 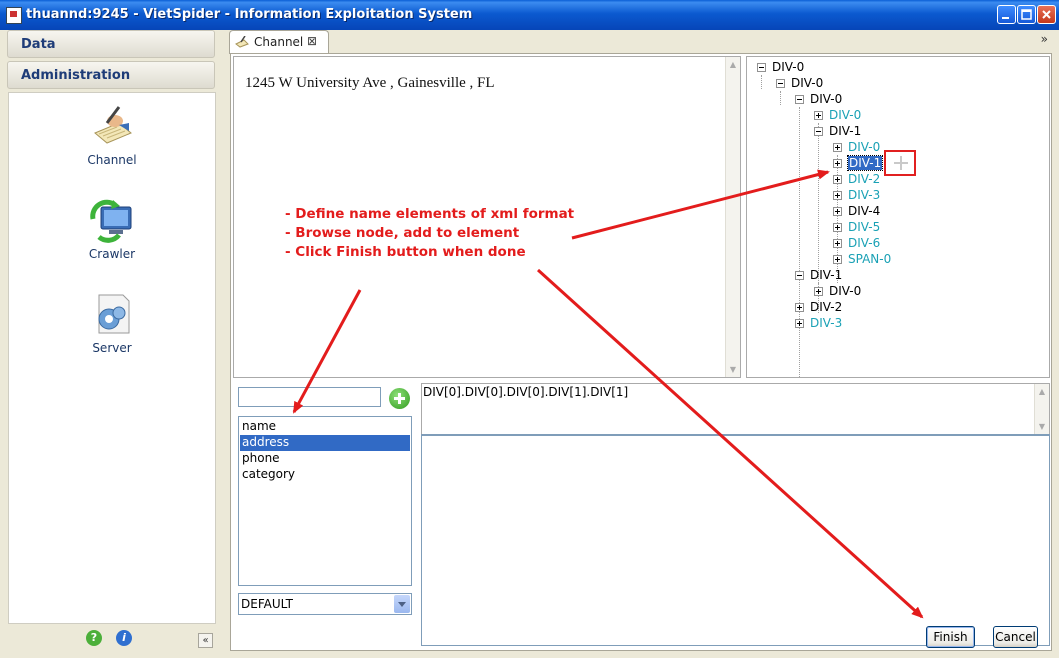 I want to click on channel-tab-icon, so click(x=242, y=42).